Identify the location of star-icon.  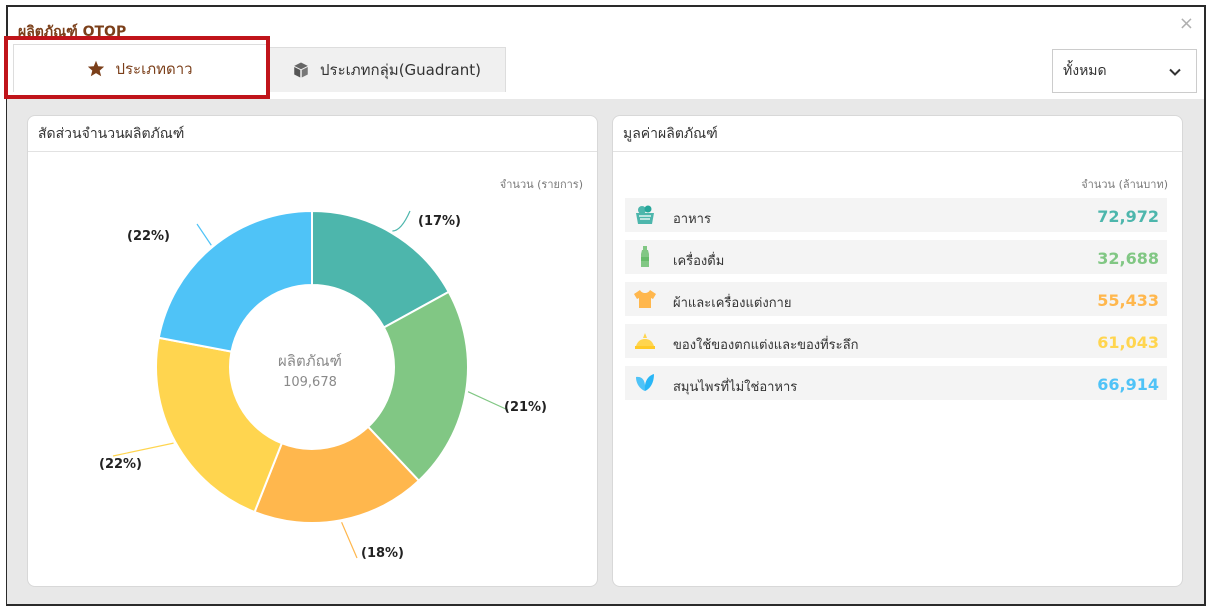
(96, 68).